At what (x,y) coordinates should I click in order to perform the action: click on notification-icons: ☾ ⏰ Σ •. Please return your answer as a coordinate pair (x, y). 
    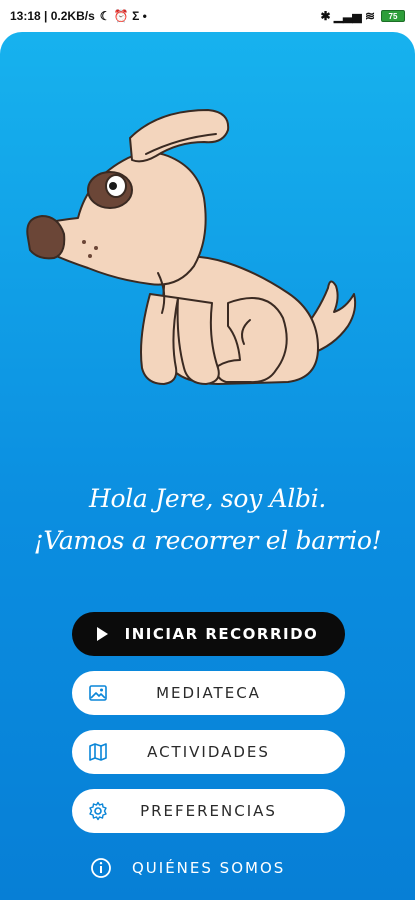
    Looking at the image, I should click on (123, 16).